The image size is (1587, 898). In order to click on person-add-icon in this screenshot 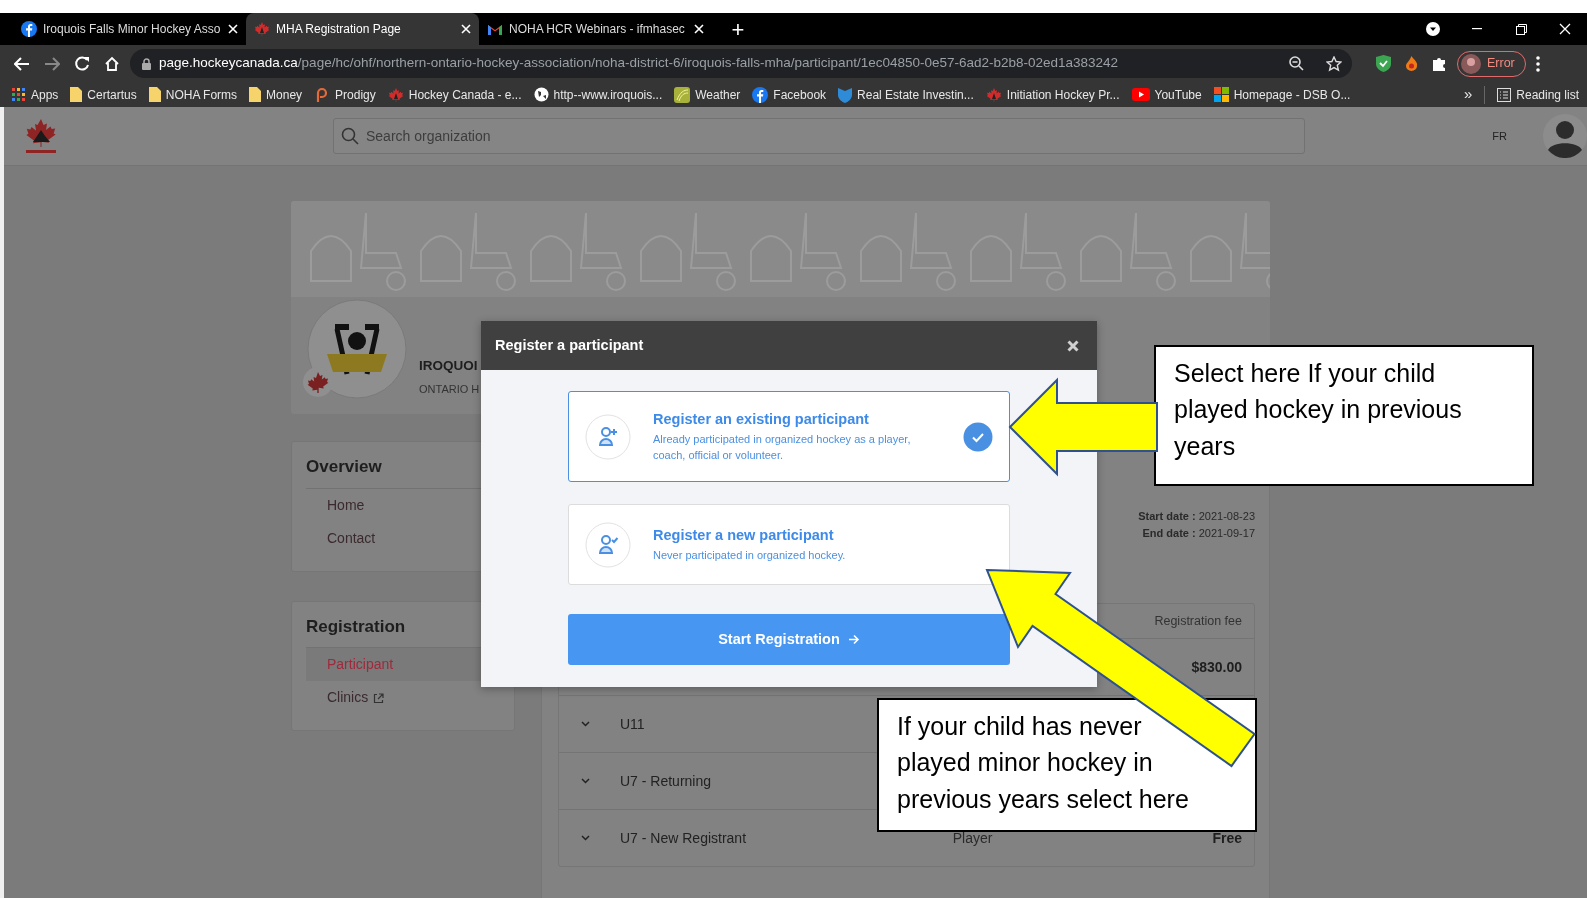, I will do `click(608, 436)`.